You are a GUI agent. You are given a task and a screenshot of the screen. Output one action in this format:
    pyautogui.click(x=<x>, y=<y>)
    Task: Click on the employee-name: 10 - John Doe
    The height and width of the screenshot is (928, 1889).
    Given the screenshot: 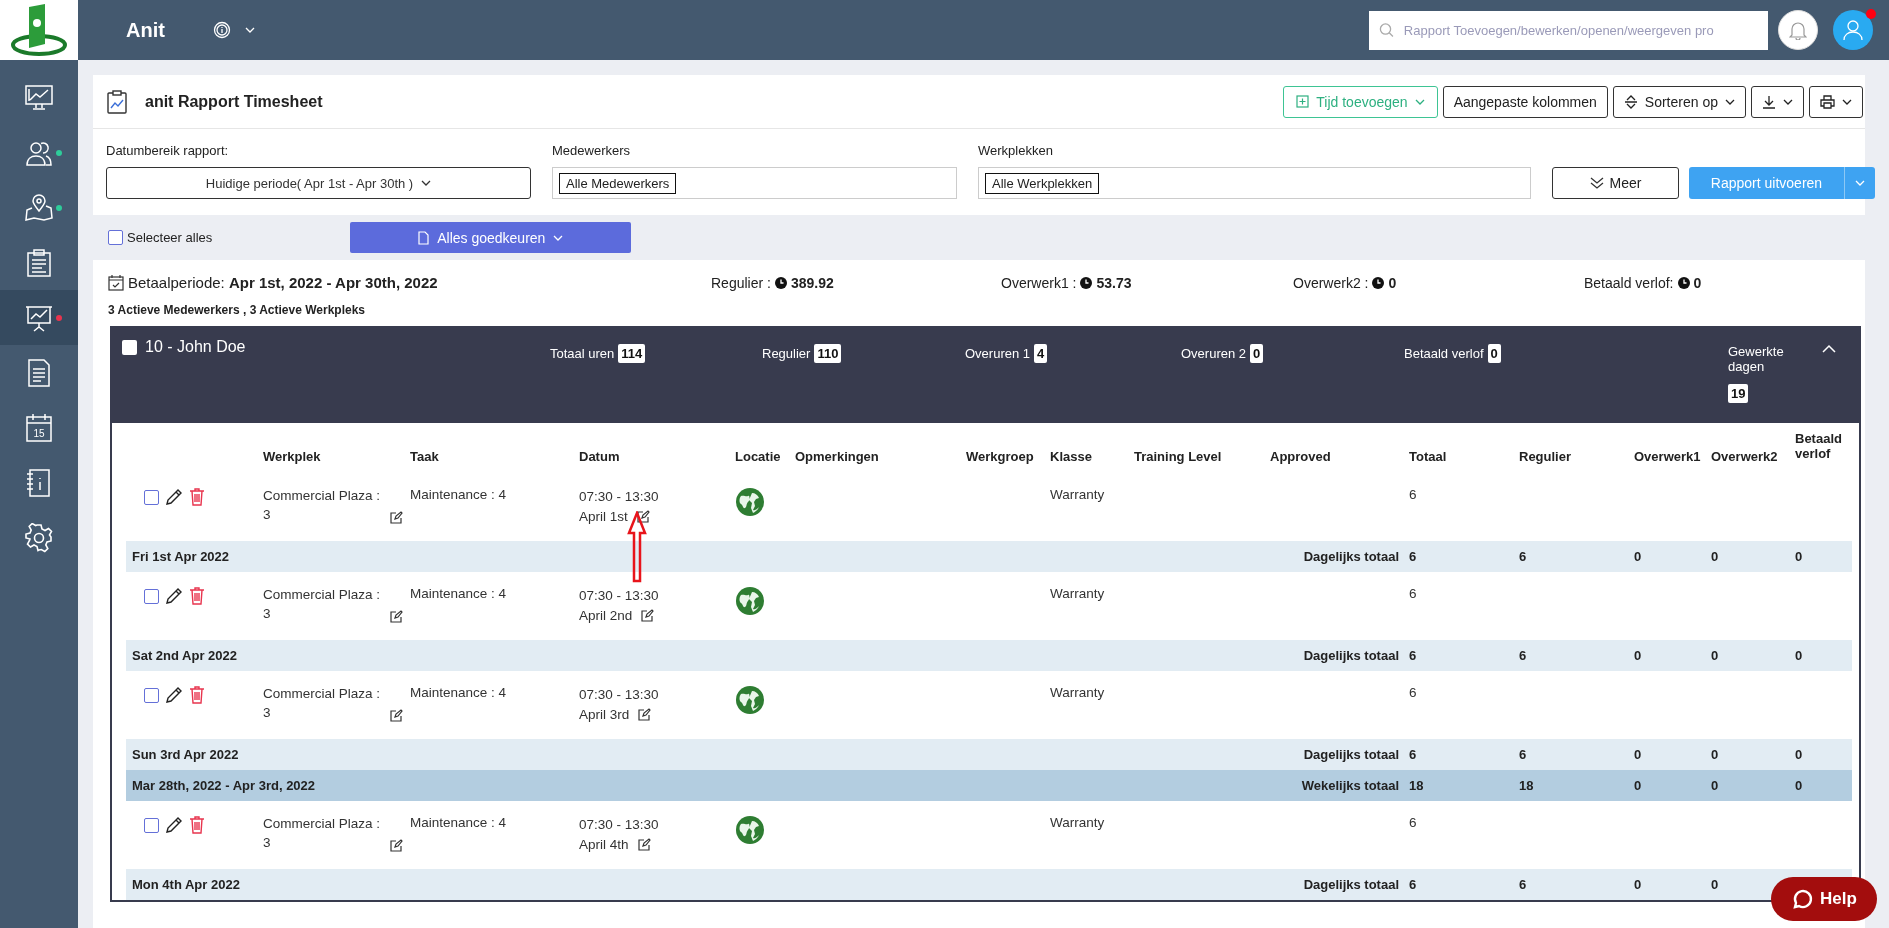 What is the action you would take?
    pyautogui.click(x=195, y=347)
    